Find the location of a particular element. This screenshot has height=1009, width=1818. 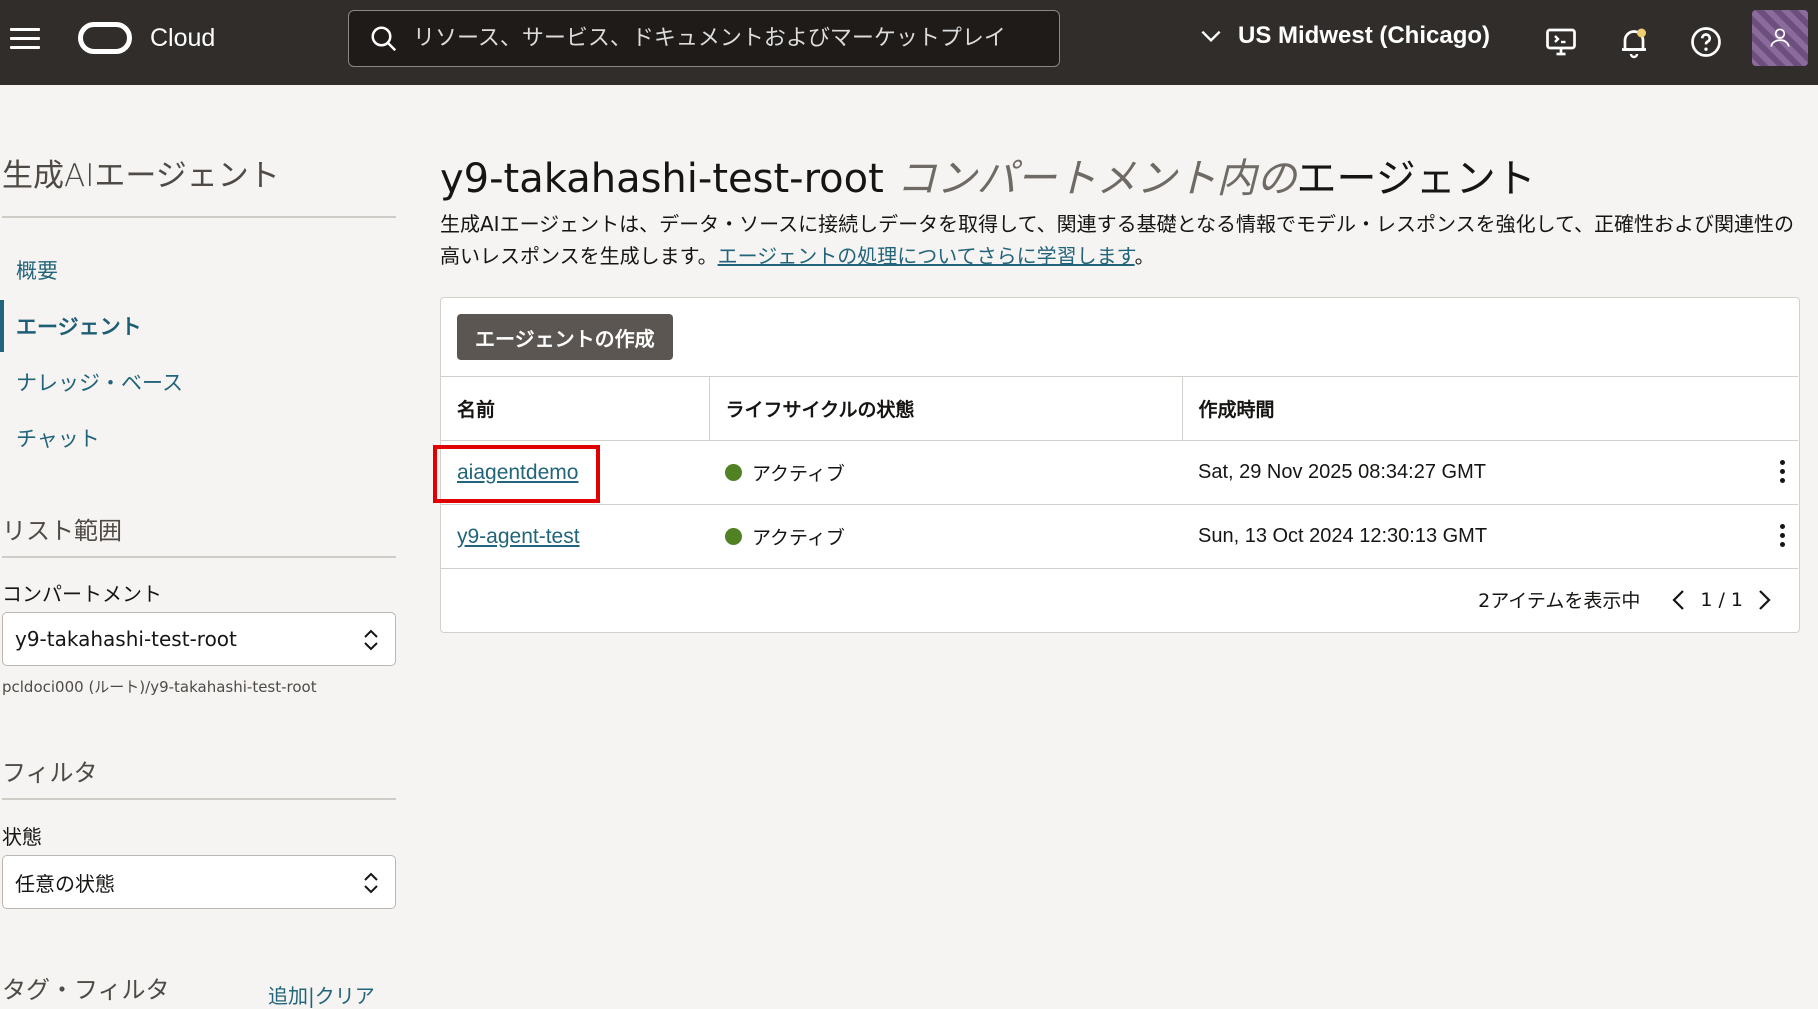

create-agent-button: エージェントの作成 is located at coordinates (565, 337).